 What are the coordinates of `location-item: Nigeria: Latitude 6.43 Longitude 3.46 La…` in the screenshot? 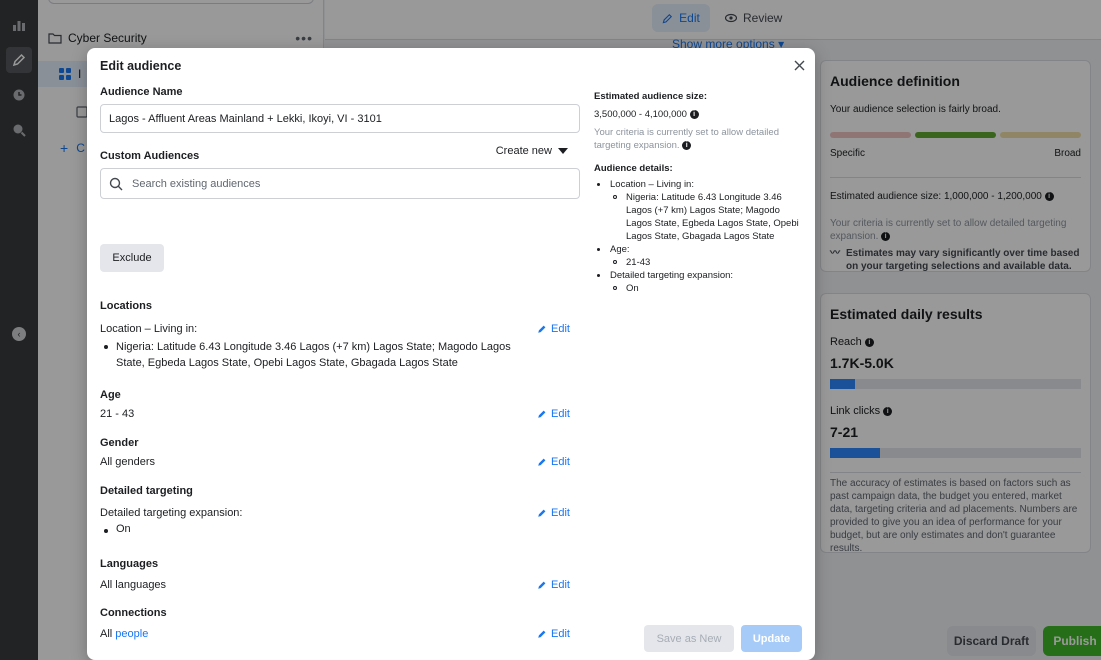 It's located at (315, 355).